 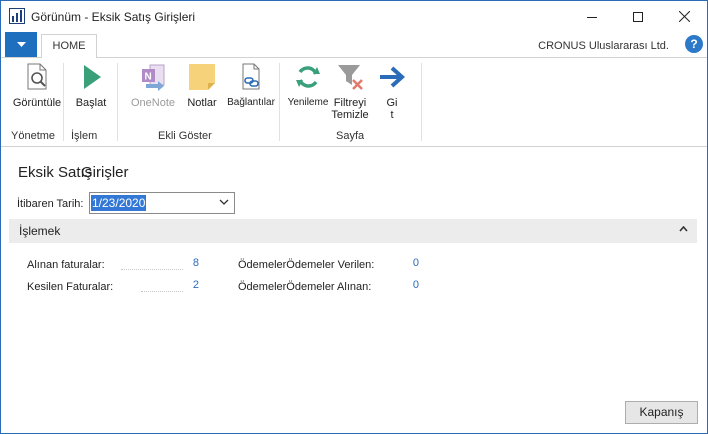 What do you see at coordinates (224, 202) in the screenshot?
I see `chevron-down-icon` at bounding box center [224, 202].